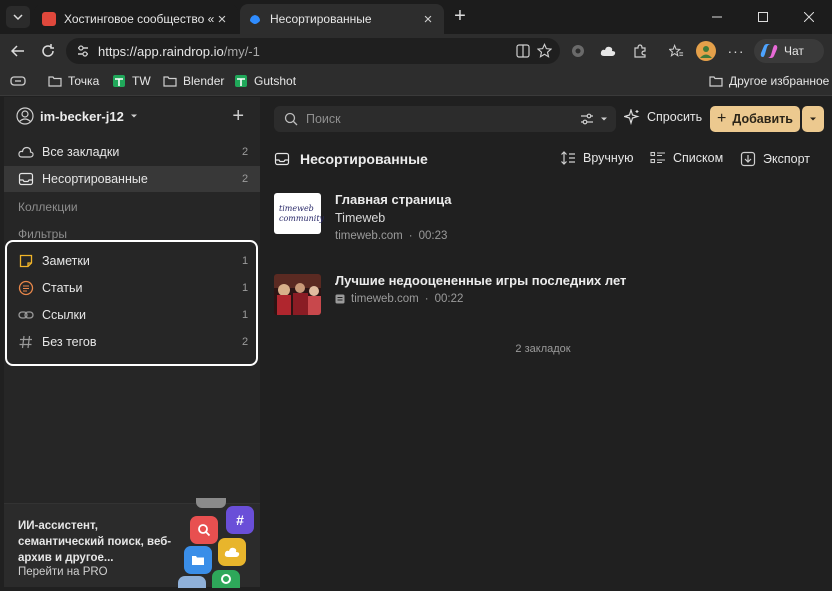 This screenshot has height=591, width=832. Describe the element at coordinates (48, 207) in the screenshot. I see `collections-section-label: Коллекции` at that location.